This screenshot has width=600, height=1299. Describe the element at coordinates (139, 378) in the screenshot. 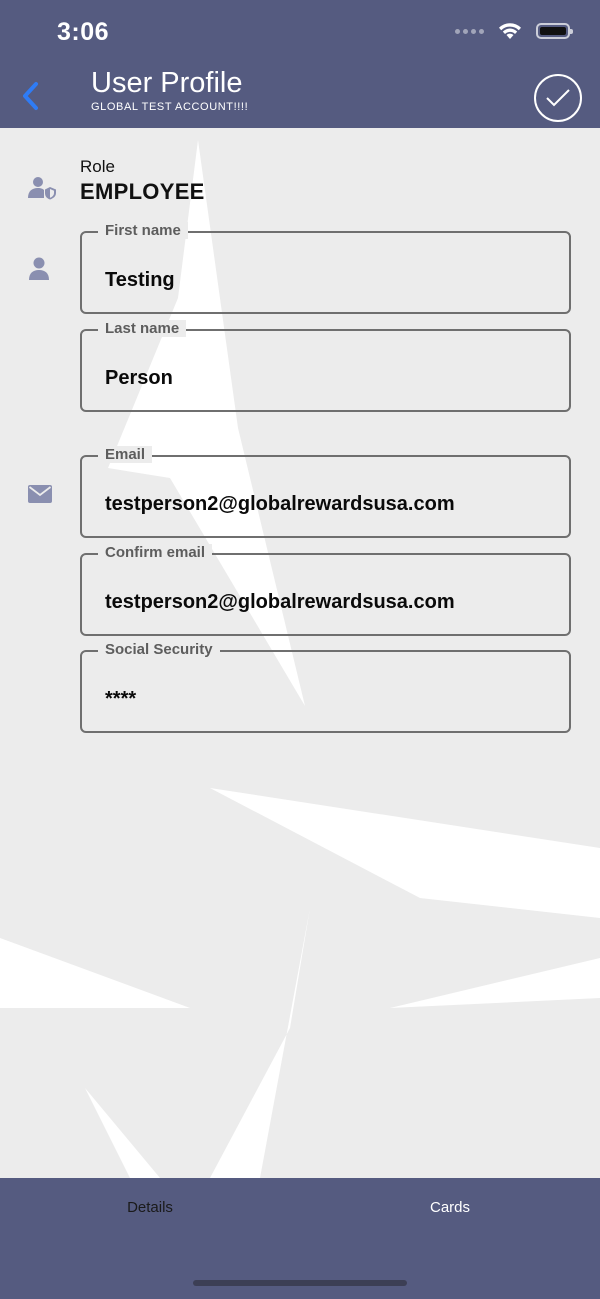

I see `last-name-value: Person` at that location.